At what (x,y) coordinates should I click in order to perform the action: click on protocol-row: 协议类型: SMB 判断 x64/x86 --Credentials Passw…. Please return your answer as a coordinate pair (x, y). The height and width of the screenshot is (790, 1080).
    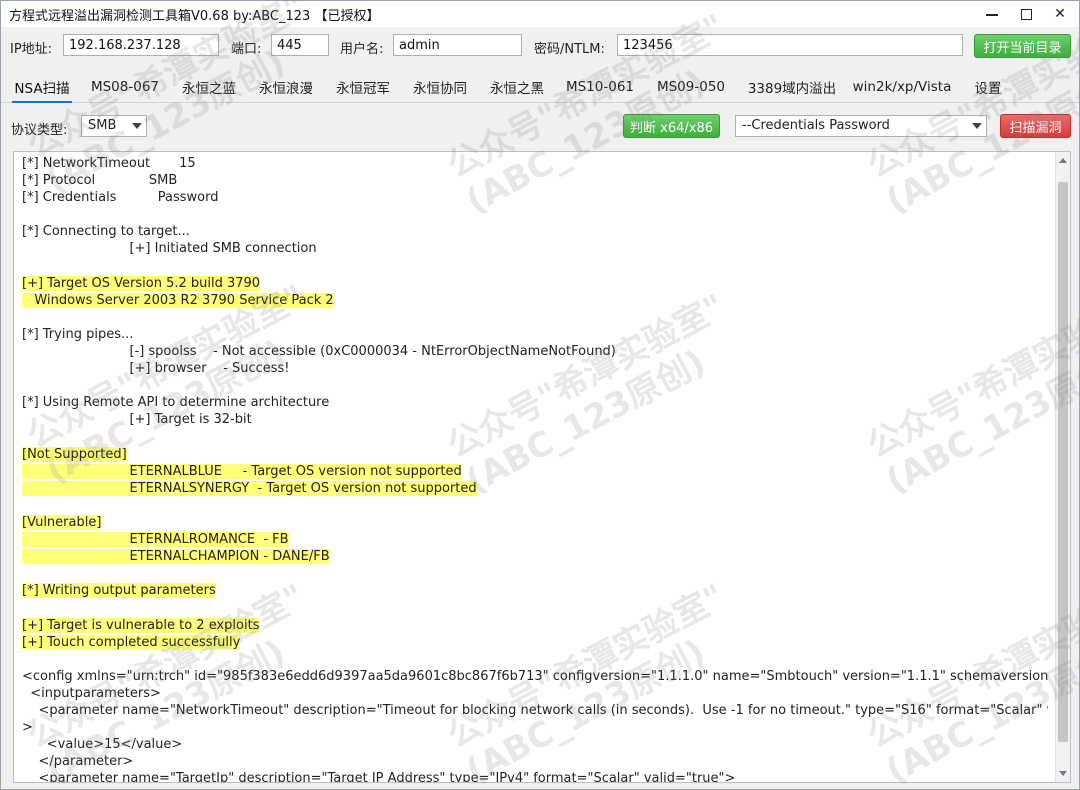
    Looking at the image, I should click on (540, 126).